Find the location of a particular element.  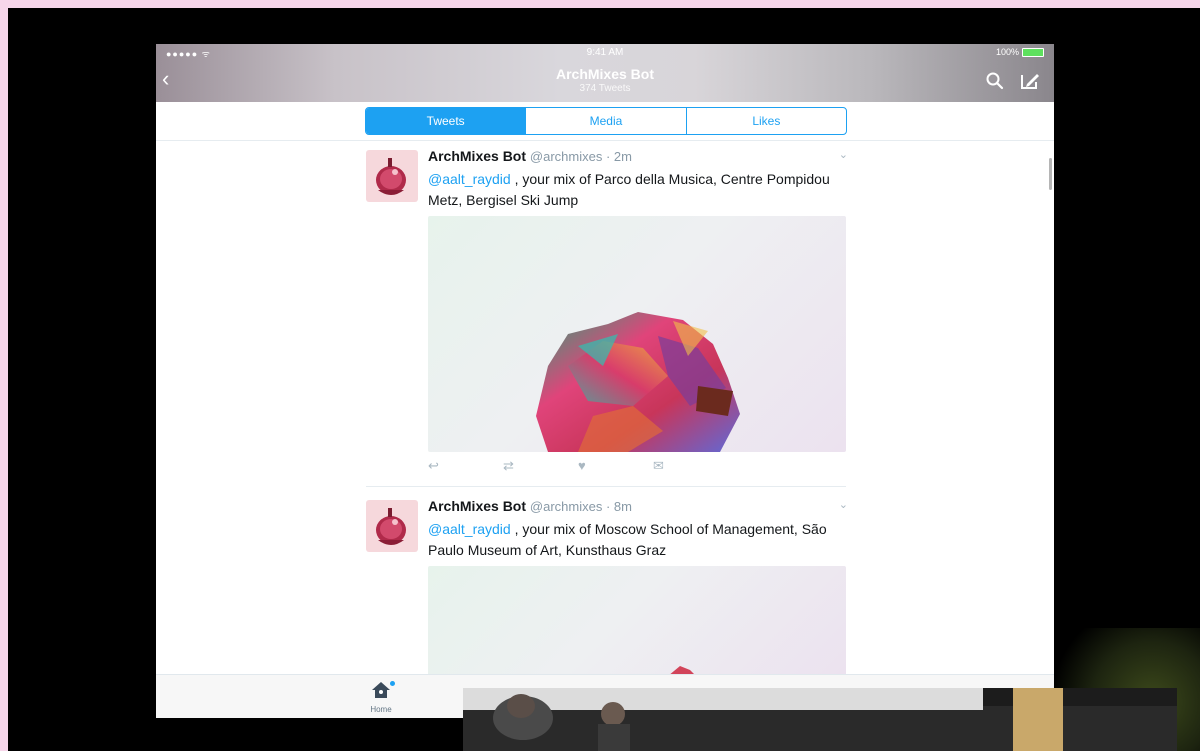

tweet-header: ArchMixes Bot @archmixes · 2m is located at coordinates (628, 156).